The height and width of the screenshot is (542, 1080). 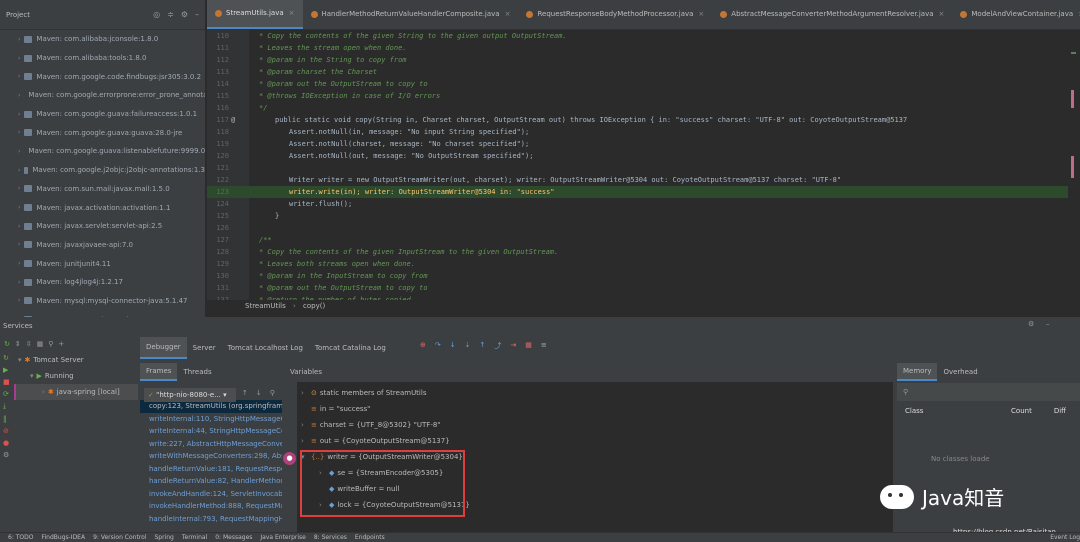 What do you see at coordinates (76, 360) in the screenshot?
I see `tree-item-tomcat: ▾ ✱ Tomcat Server` at bounding box center [76, 360].